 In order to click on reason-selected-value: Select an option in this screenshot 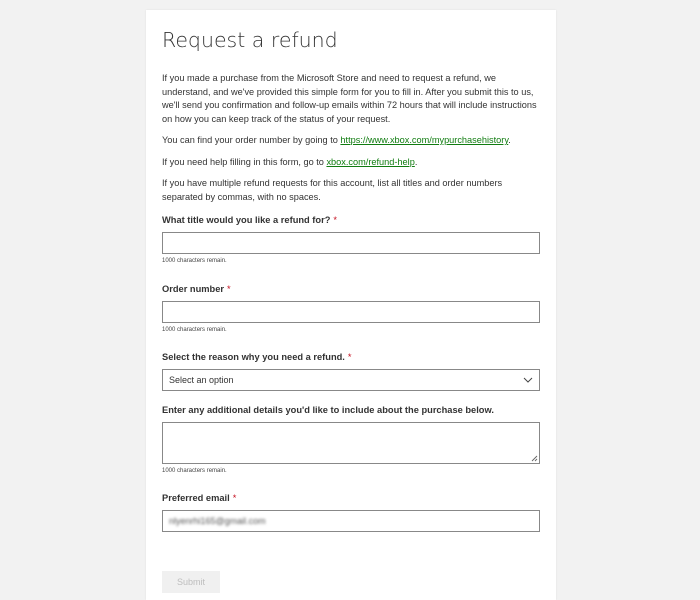, I will do `click(201, 380)`.